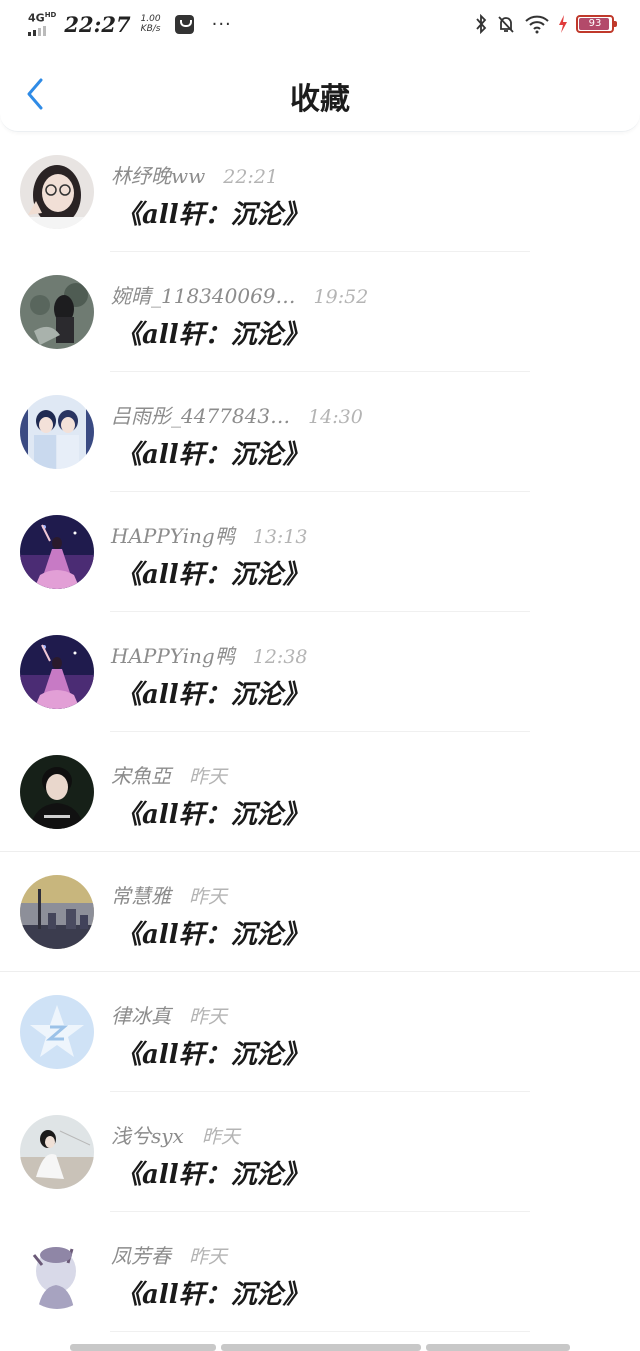 The width and height of the screenshot is (640, 1351). I want to click on bell-muted-icon, so click(506, 24).